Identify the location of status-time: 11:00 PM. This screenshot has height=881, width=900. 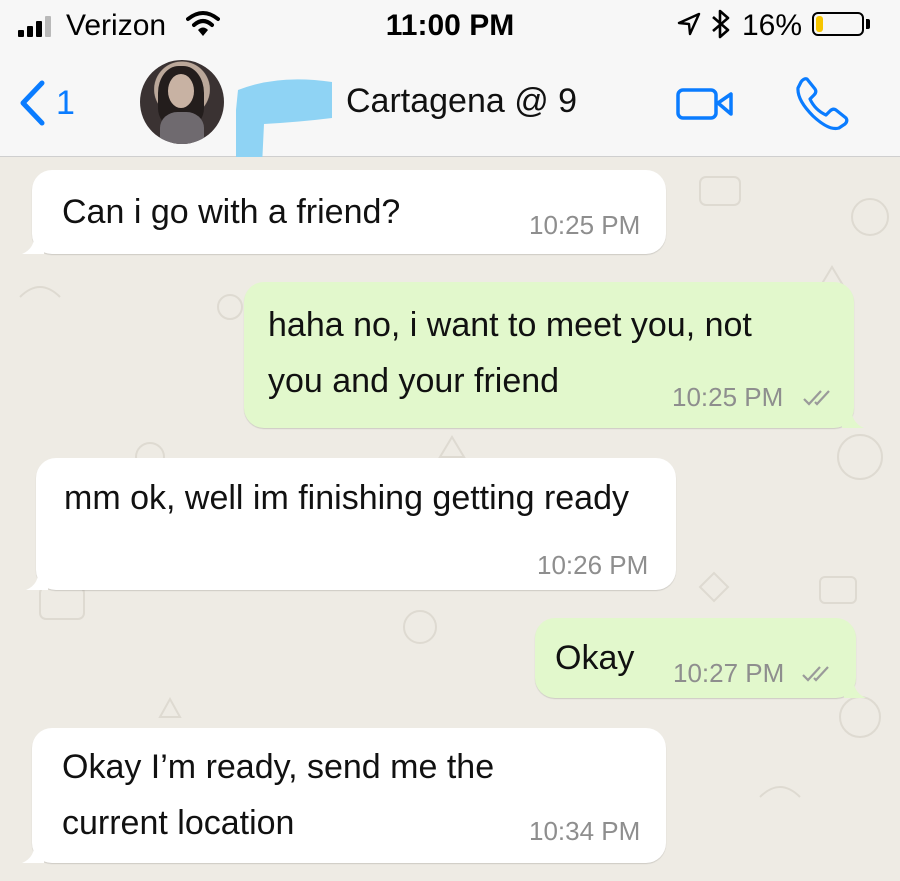
(450, 25).